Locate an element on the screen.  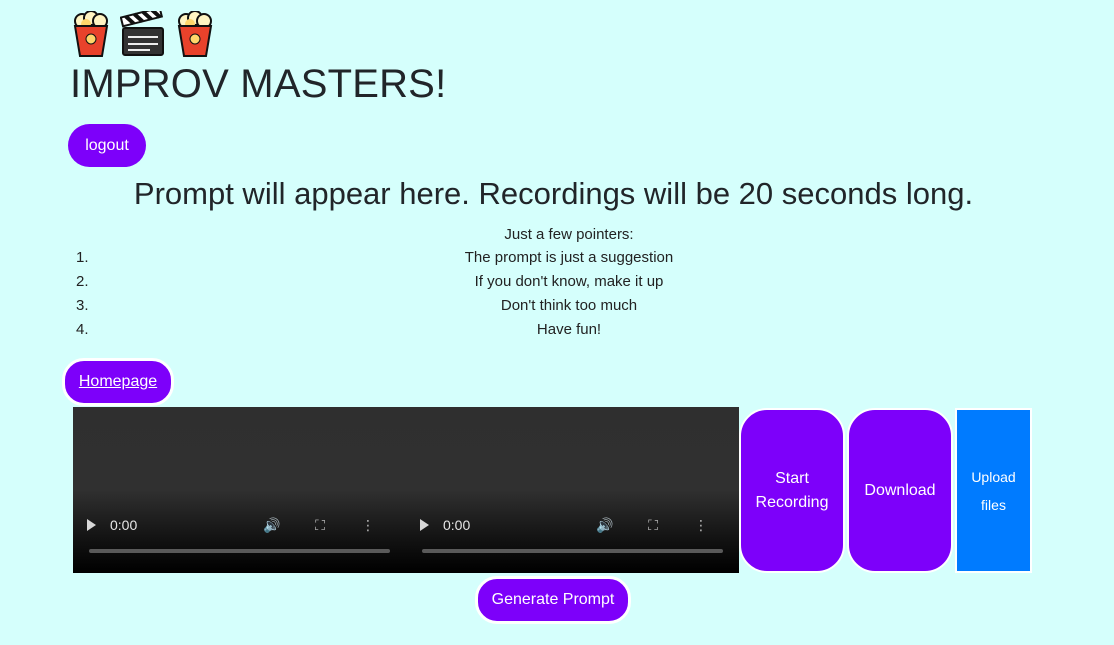
list-item: 2. If you don't know, make it up is located at coordinates (569, 286).